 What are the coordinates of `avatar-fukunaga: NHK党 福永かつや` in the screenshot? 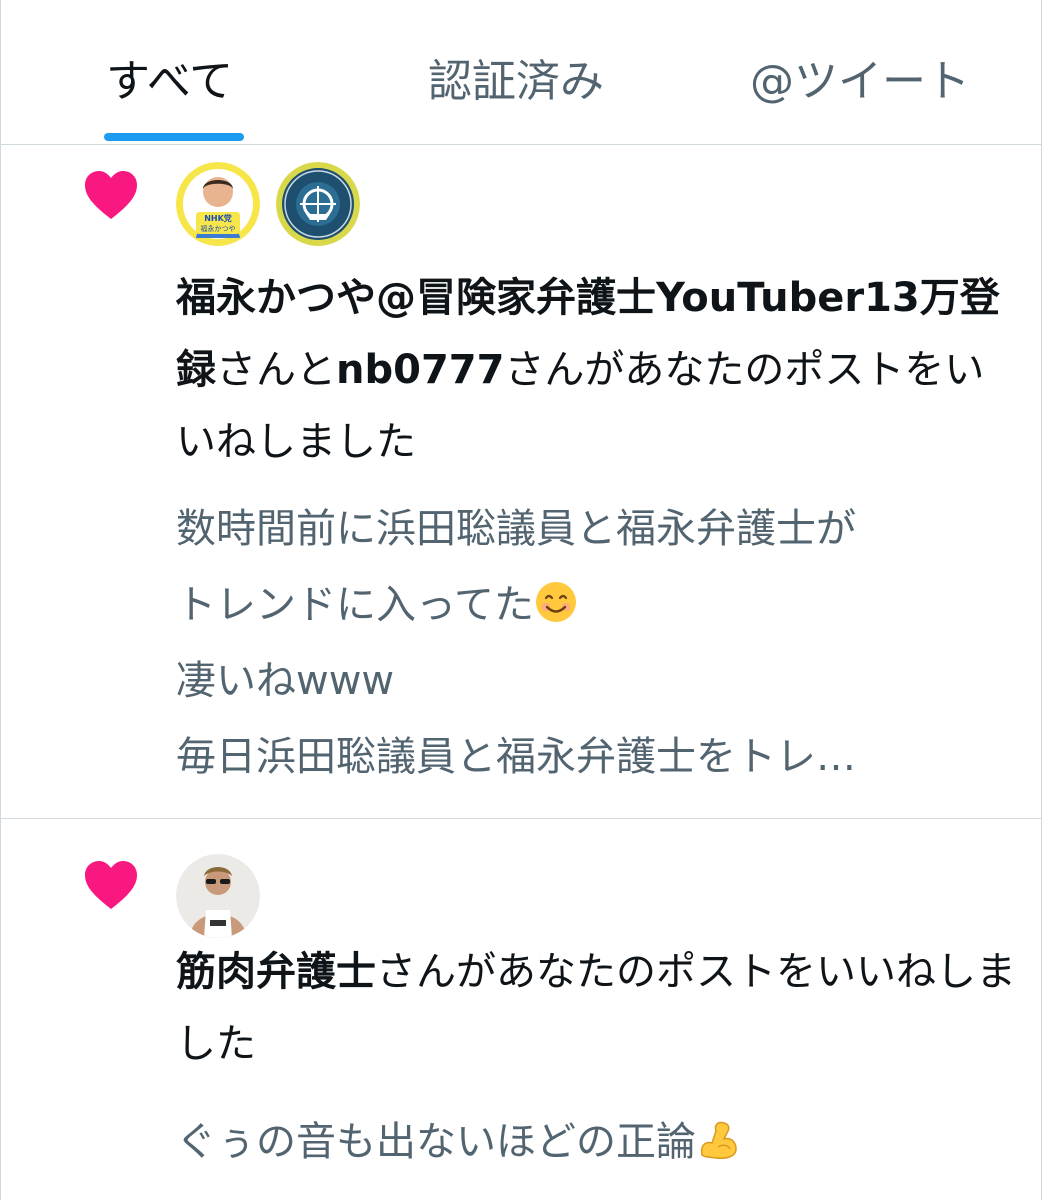 It's located at (218, 204).